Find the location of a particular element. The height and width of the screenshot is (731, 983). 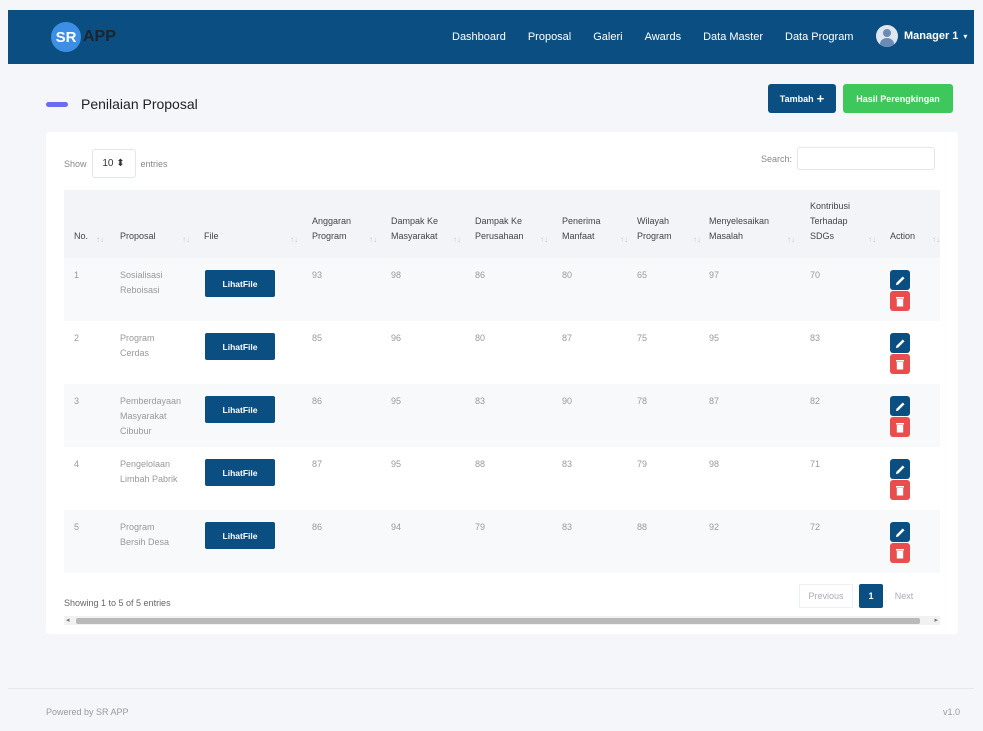

pagination-next: Next is located at coordinates (904, 596).